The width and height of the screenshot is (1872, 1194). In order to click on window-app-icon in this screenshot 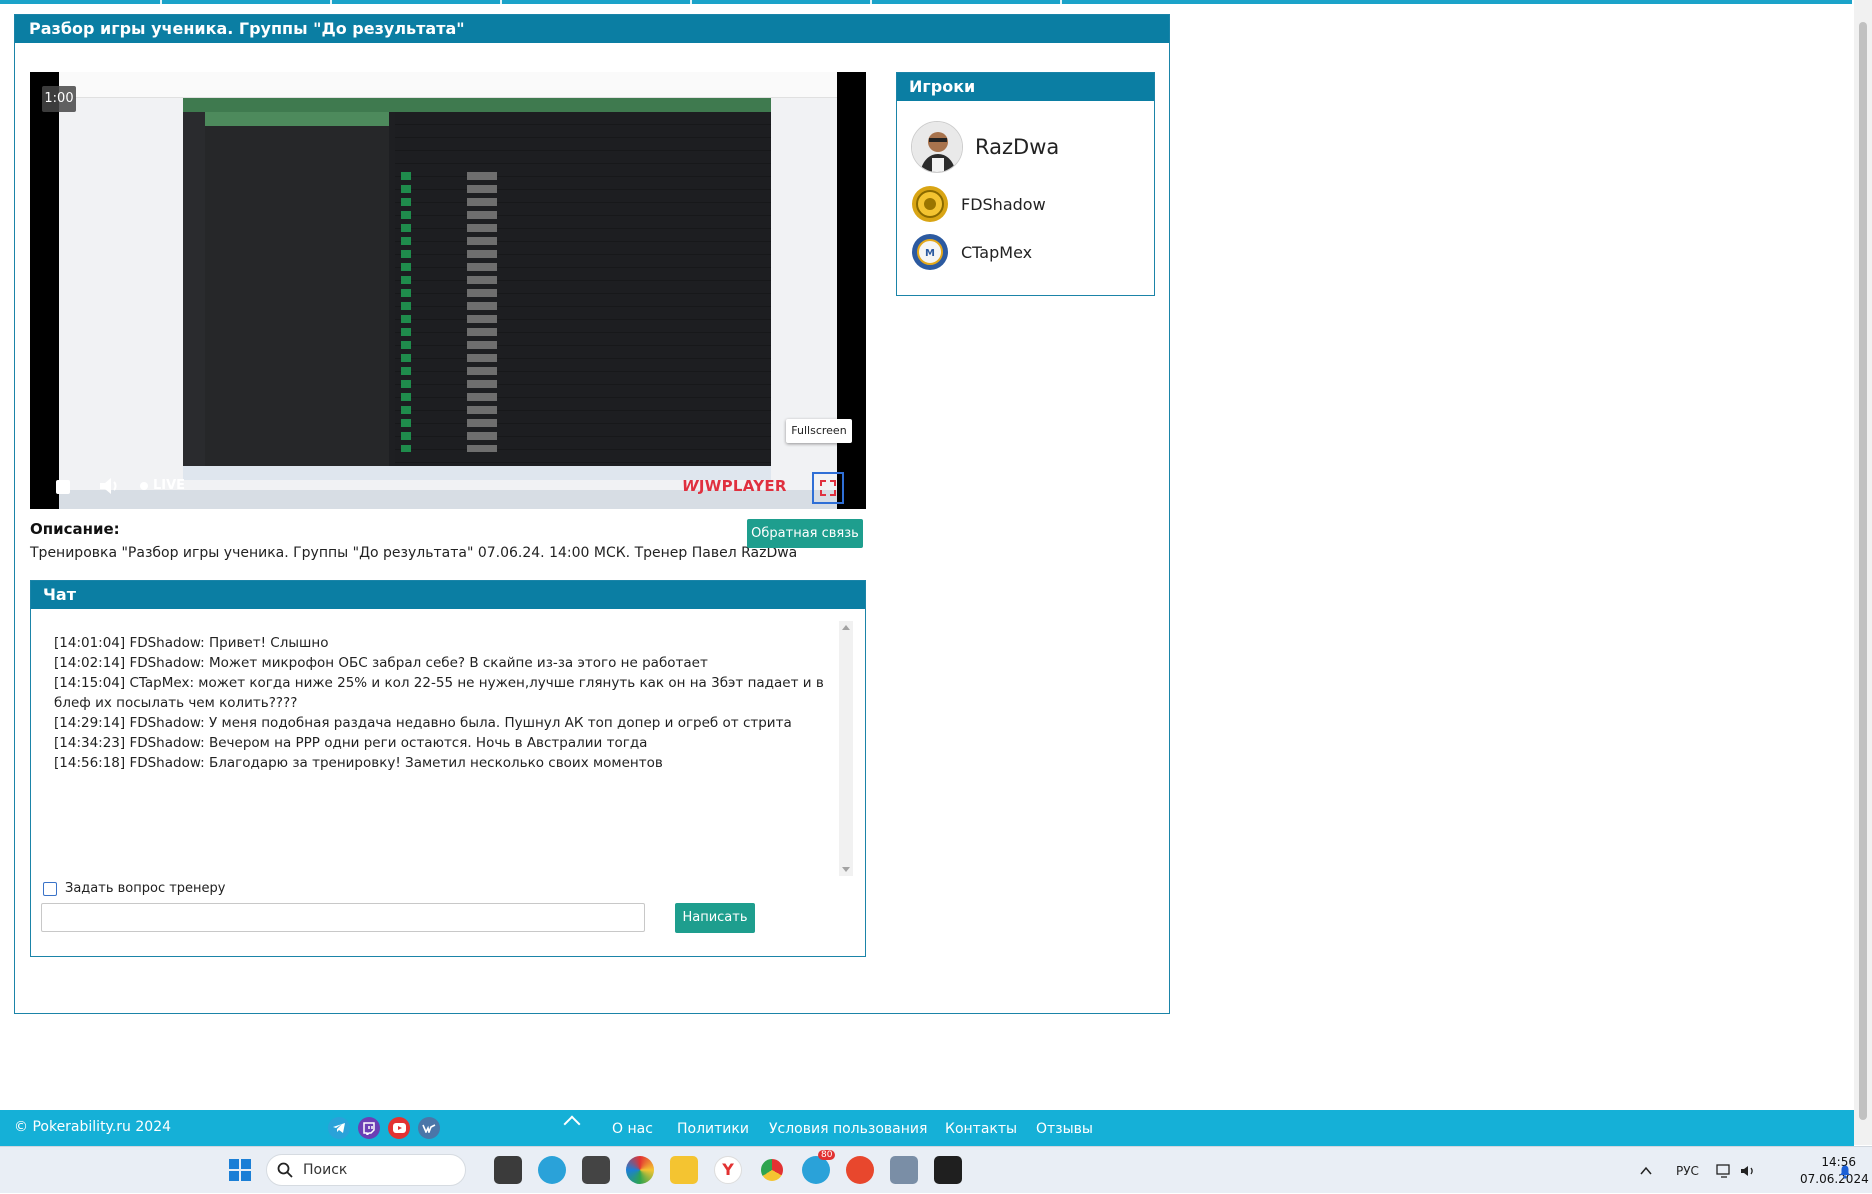, I will do `click(904, 1170)`.